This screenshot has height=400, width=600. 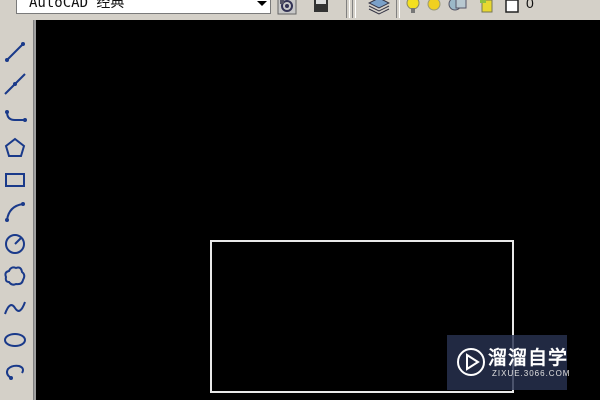 What do you see at coordinates (415, 8) in the screenshot?
I see `lightbulb-icon` at bounding box center [415, 8].